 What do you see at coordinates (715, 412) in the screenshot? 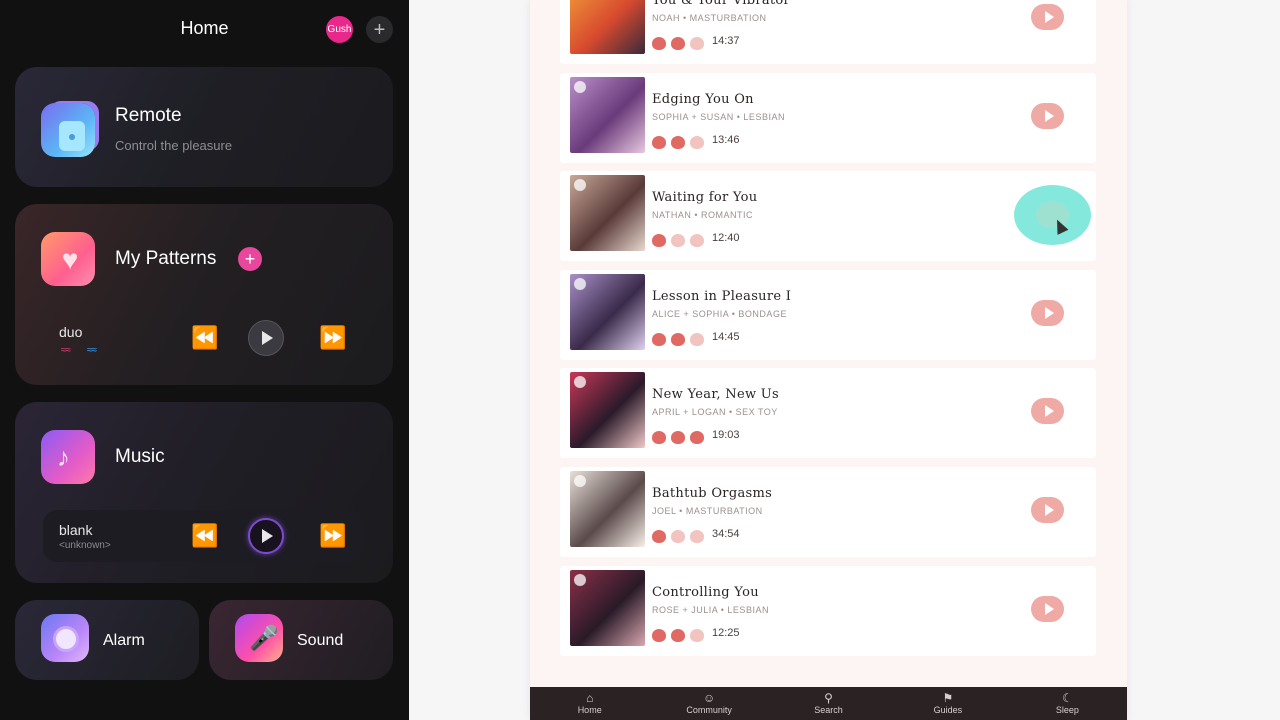
I see `story-meta: APRIL + LOGAN • SEX TOY` at bounding box center [715, 412].